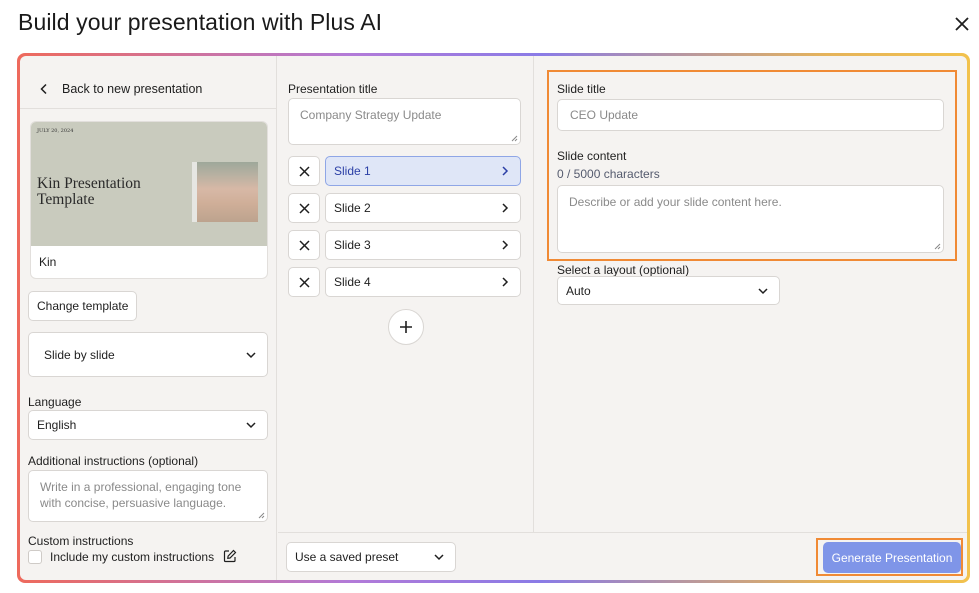 The height and width of the screenshot is (593, 979). Describe the element at coordinates (333, 89) in the screenshot. I see `presentation-title-label: Presentation title` at that location.